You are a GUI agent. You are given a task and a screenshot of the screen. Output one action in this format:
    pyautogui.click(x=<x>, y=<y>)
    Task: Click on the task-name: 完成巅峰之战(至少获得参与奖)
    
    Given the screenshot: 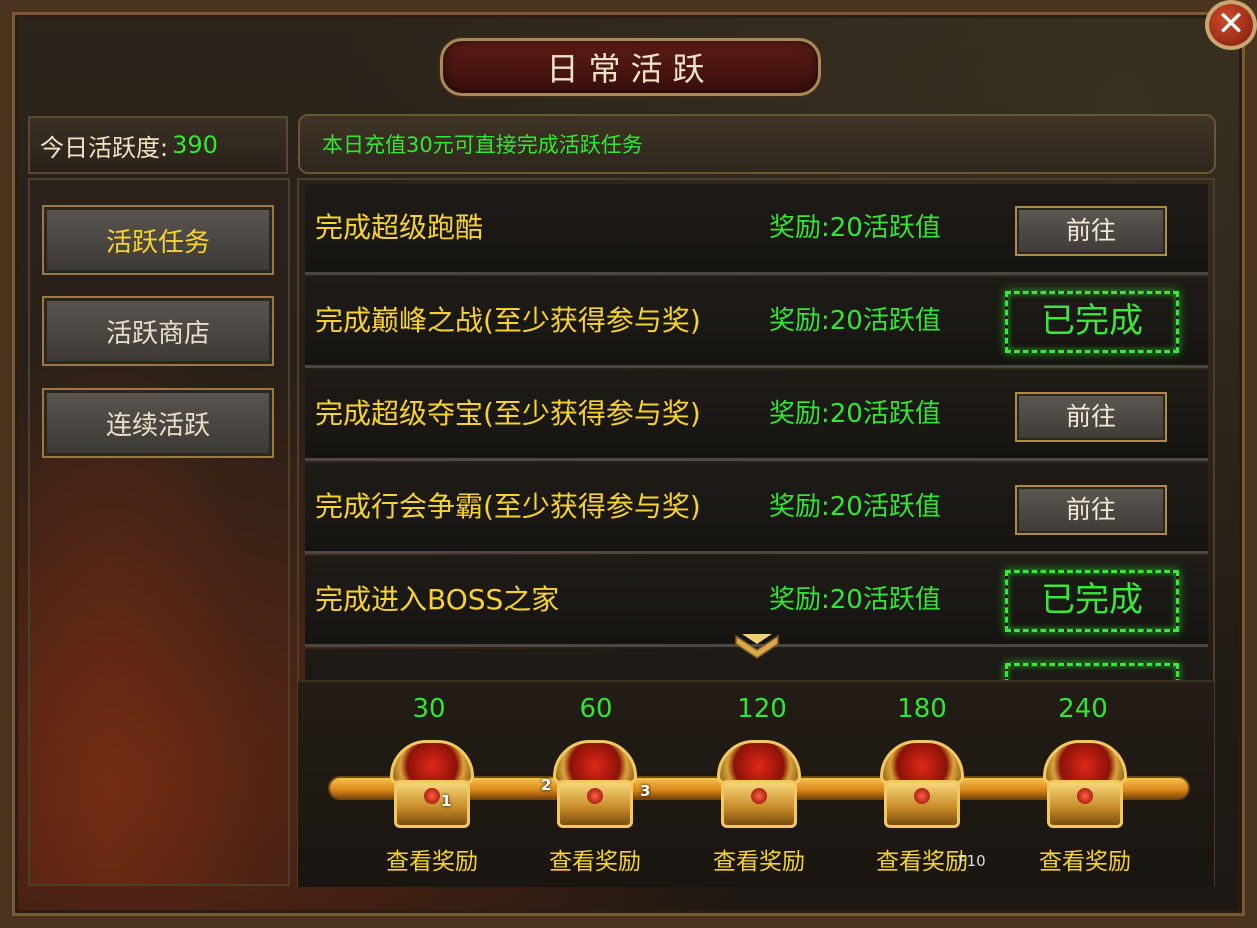 What is the action you would take?
    pyautogui.click(x=508, y=320)
    